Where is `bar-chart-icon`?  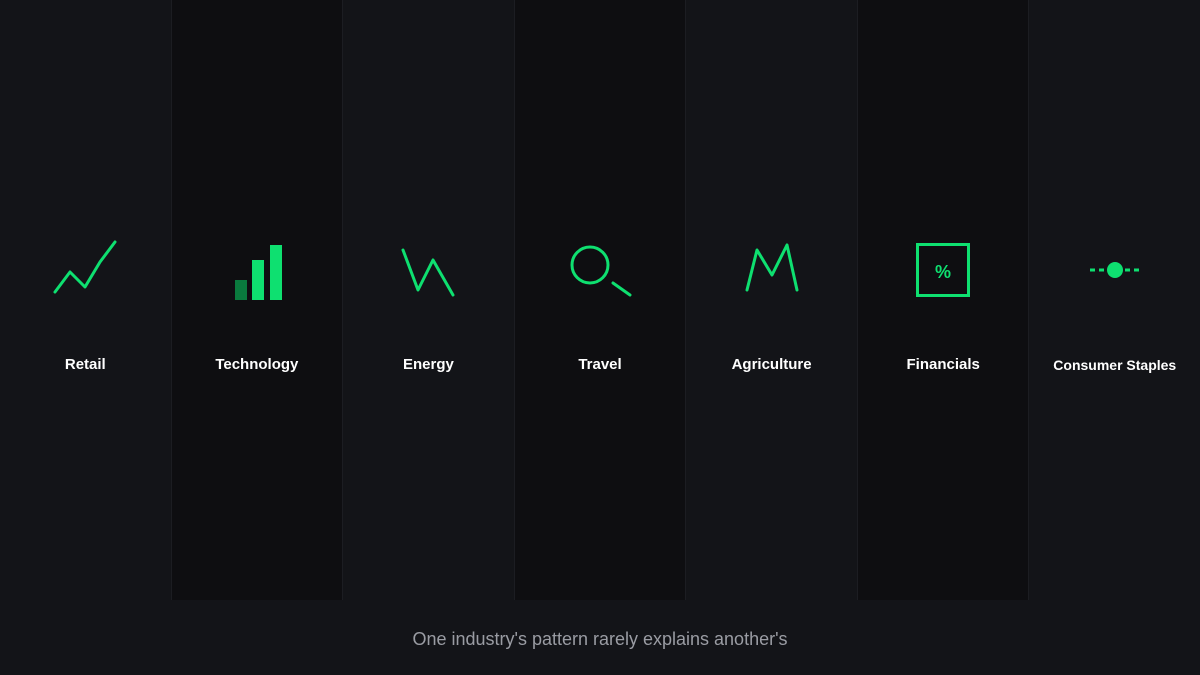 bar-chart-icon is located at coordinates (258, 272).